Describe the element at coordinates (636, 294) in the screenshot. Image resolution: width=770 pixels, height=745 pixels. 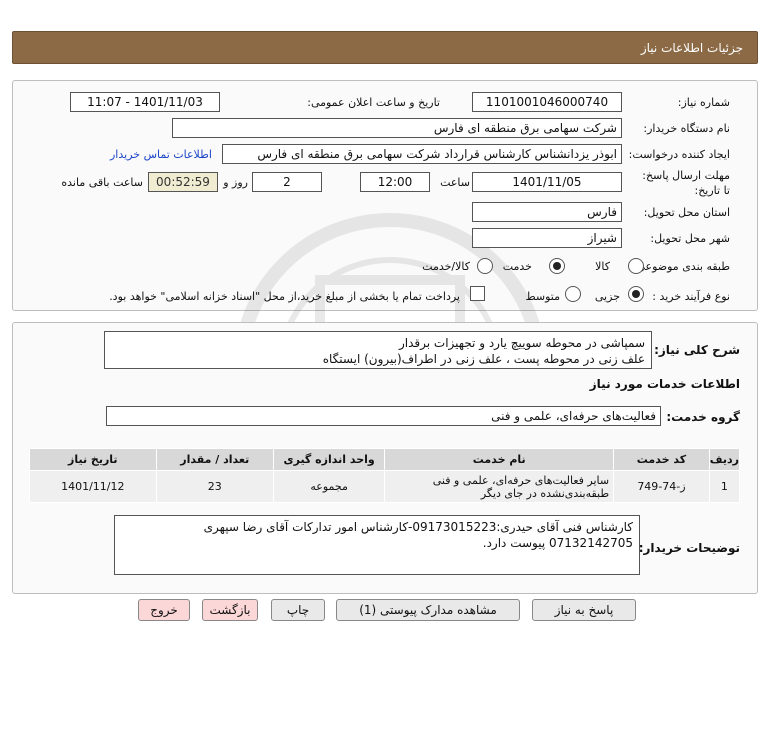
I see `purchase-radio-minor` at that location.